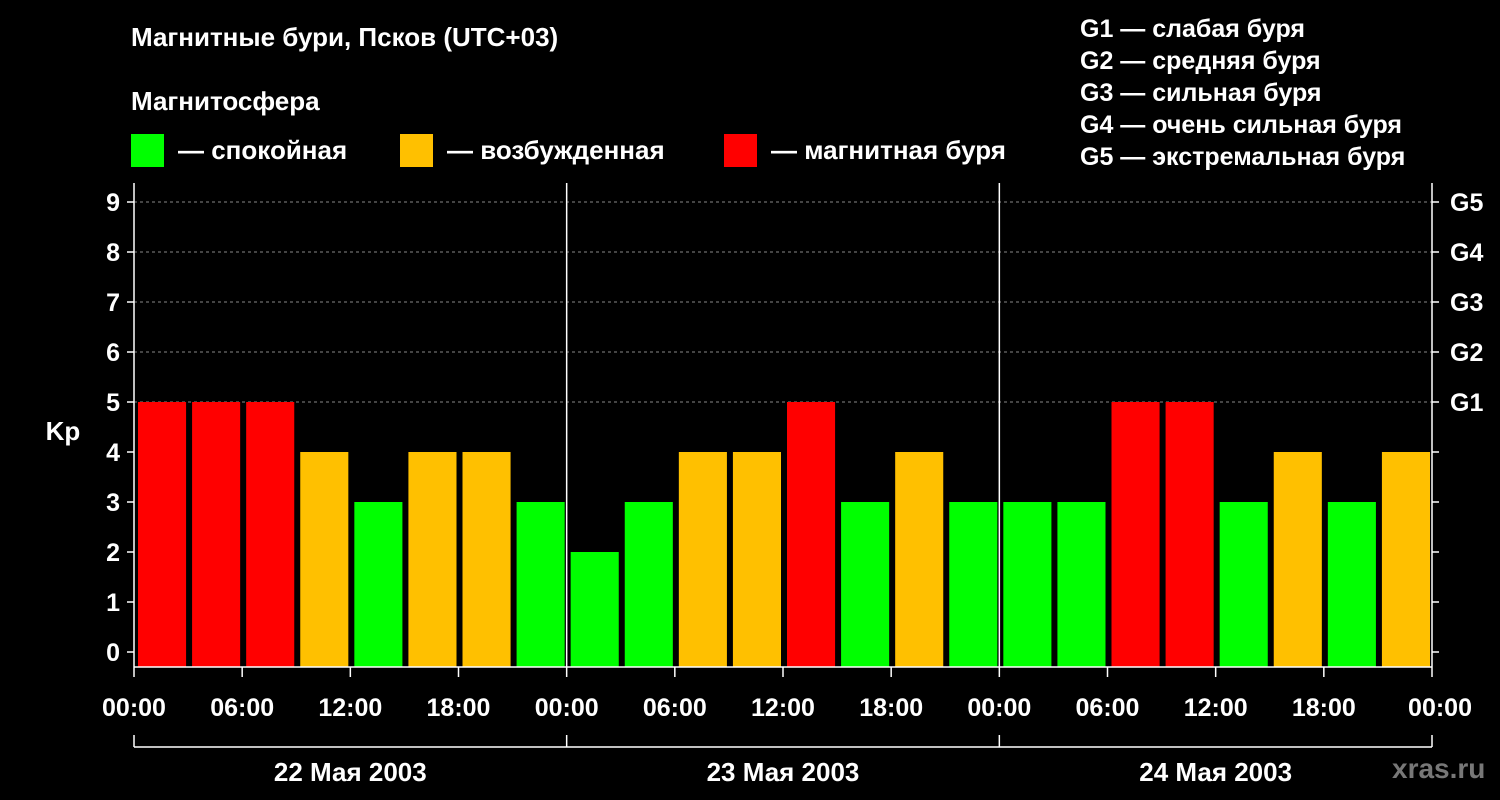 The height and width of the screenshot is (800, 1500). Describe the element at coordinates (113, 253) in the screenshot. I see `y-tick-label: 8` at that location.